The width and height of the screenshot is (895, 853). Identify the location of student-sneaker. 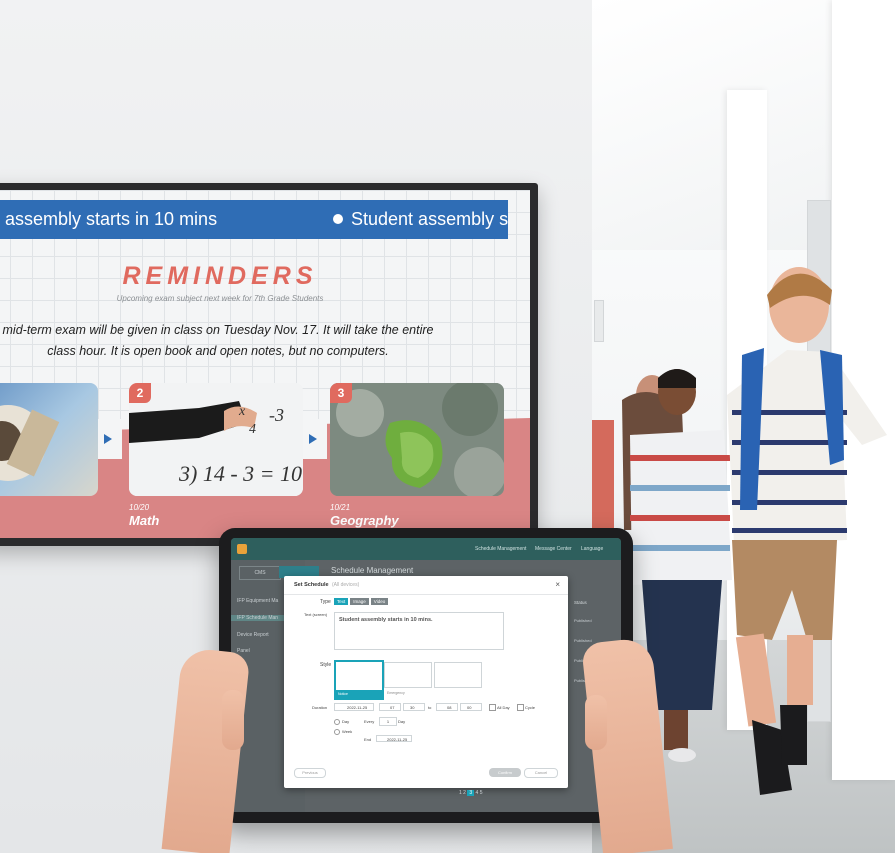
(682, 755).